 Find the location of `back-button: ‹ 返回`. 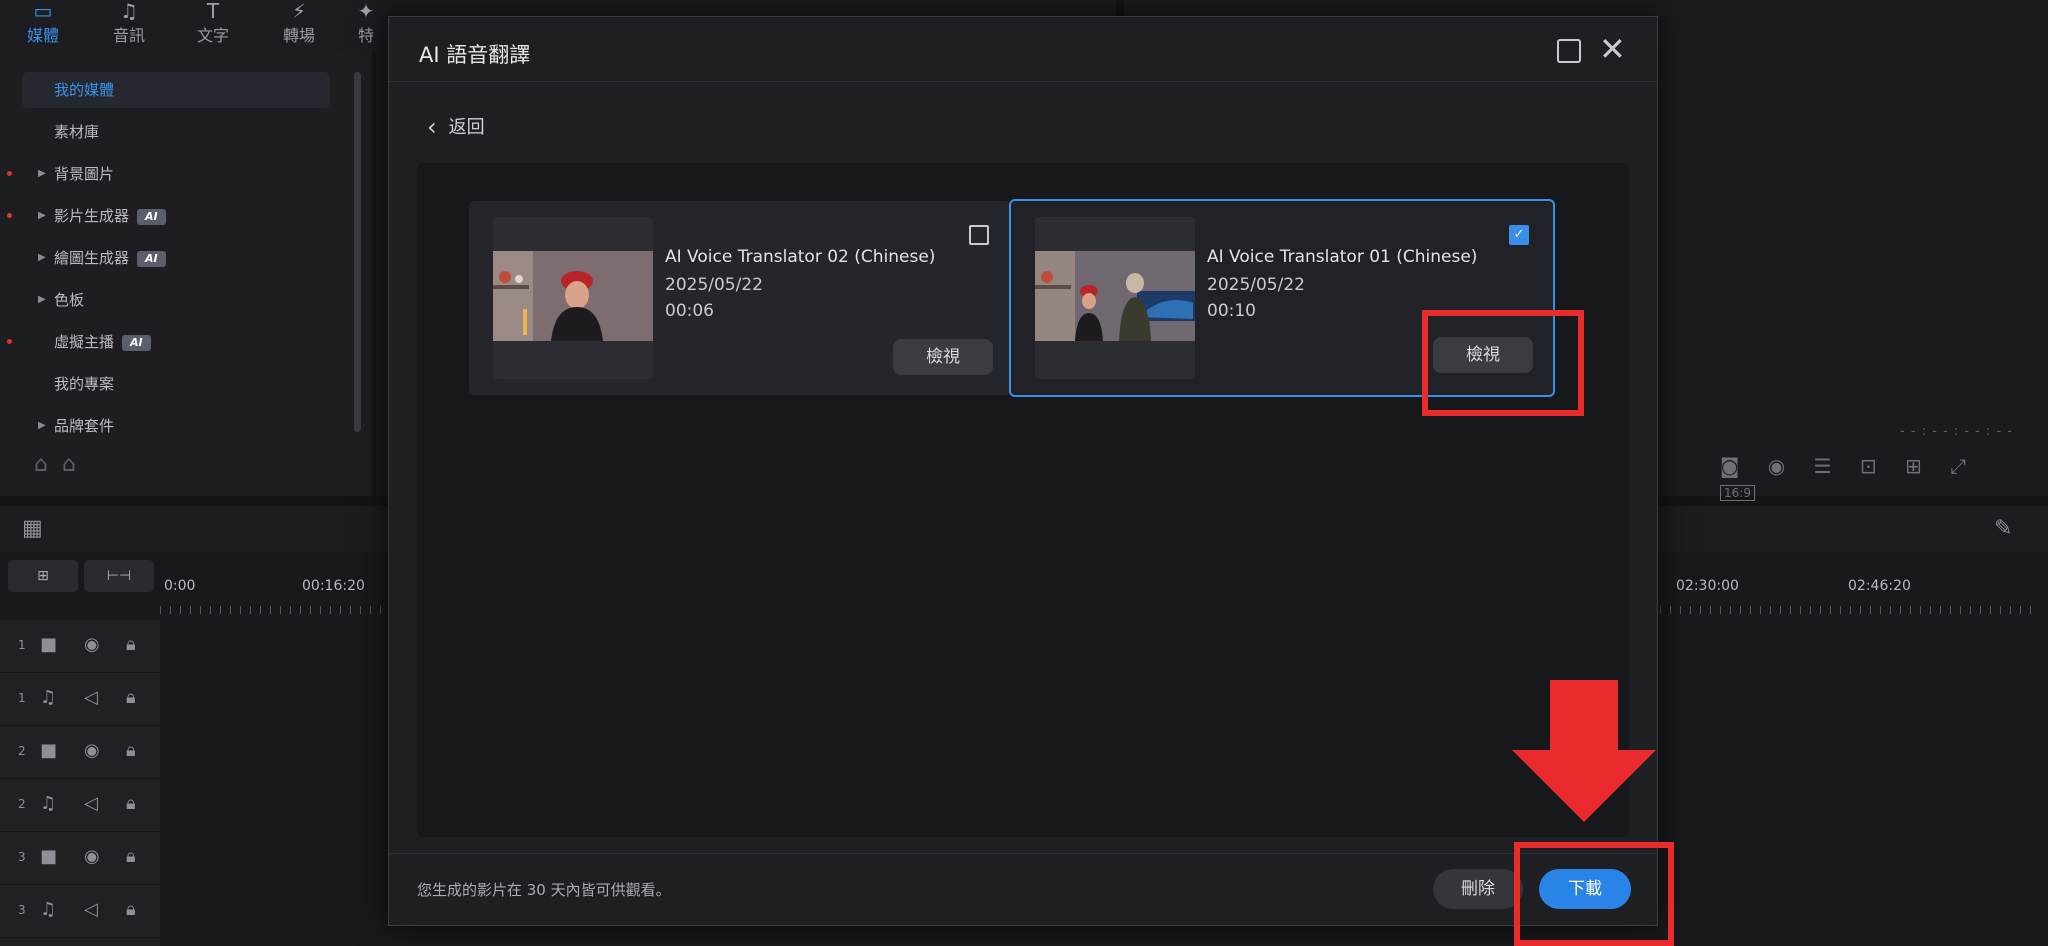

back-button: ‹ 返回 is located at coordinates (456, 127).